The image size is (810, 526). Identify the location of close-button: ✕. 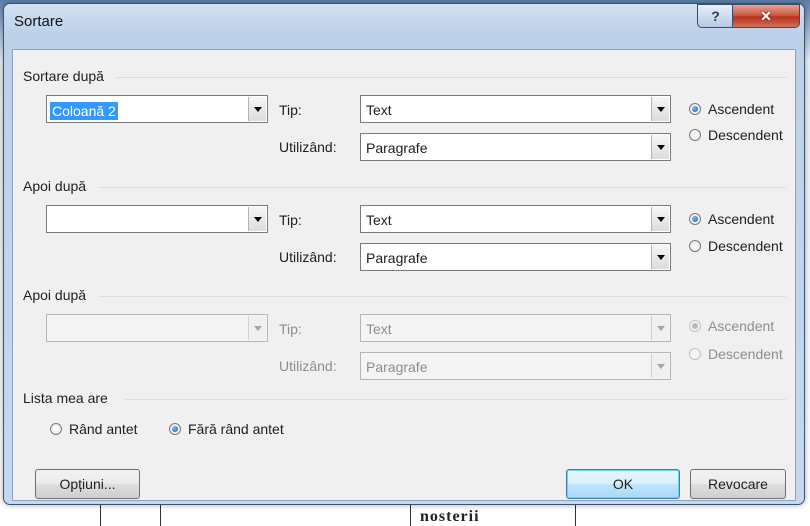
(766, 16).